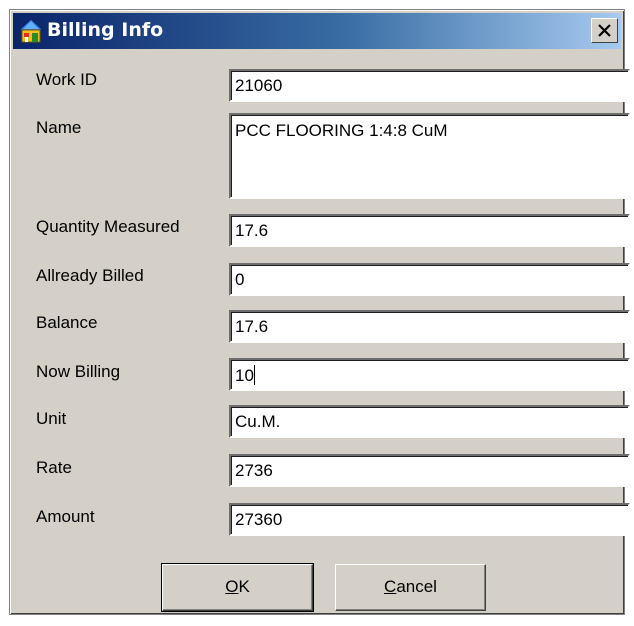  I want to click on ok-label-rest: K, so click(244, 586).